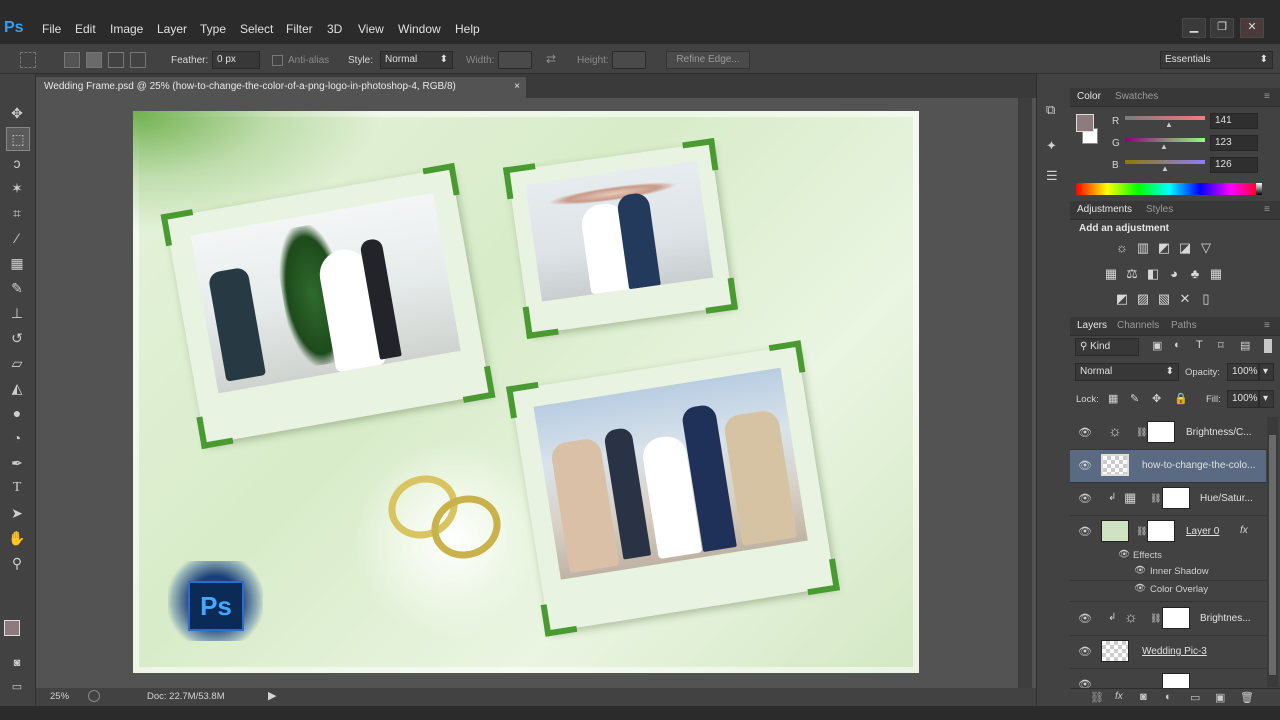 The height and width of the screenshot is (720, 1280). What do you see at coordinates (17, 413) in the screenshot?
I see `blur-icon: ●` at bounding box center [17, 413].